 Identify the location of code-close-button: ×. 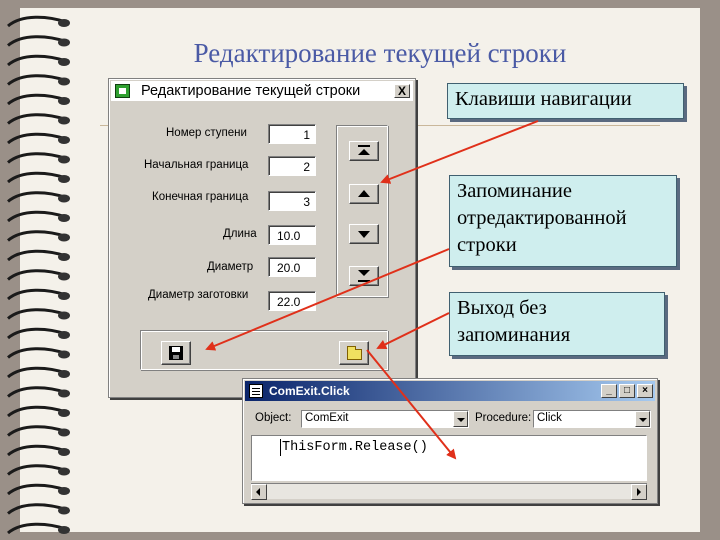
(645, 391).